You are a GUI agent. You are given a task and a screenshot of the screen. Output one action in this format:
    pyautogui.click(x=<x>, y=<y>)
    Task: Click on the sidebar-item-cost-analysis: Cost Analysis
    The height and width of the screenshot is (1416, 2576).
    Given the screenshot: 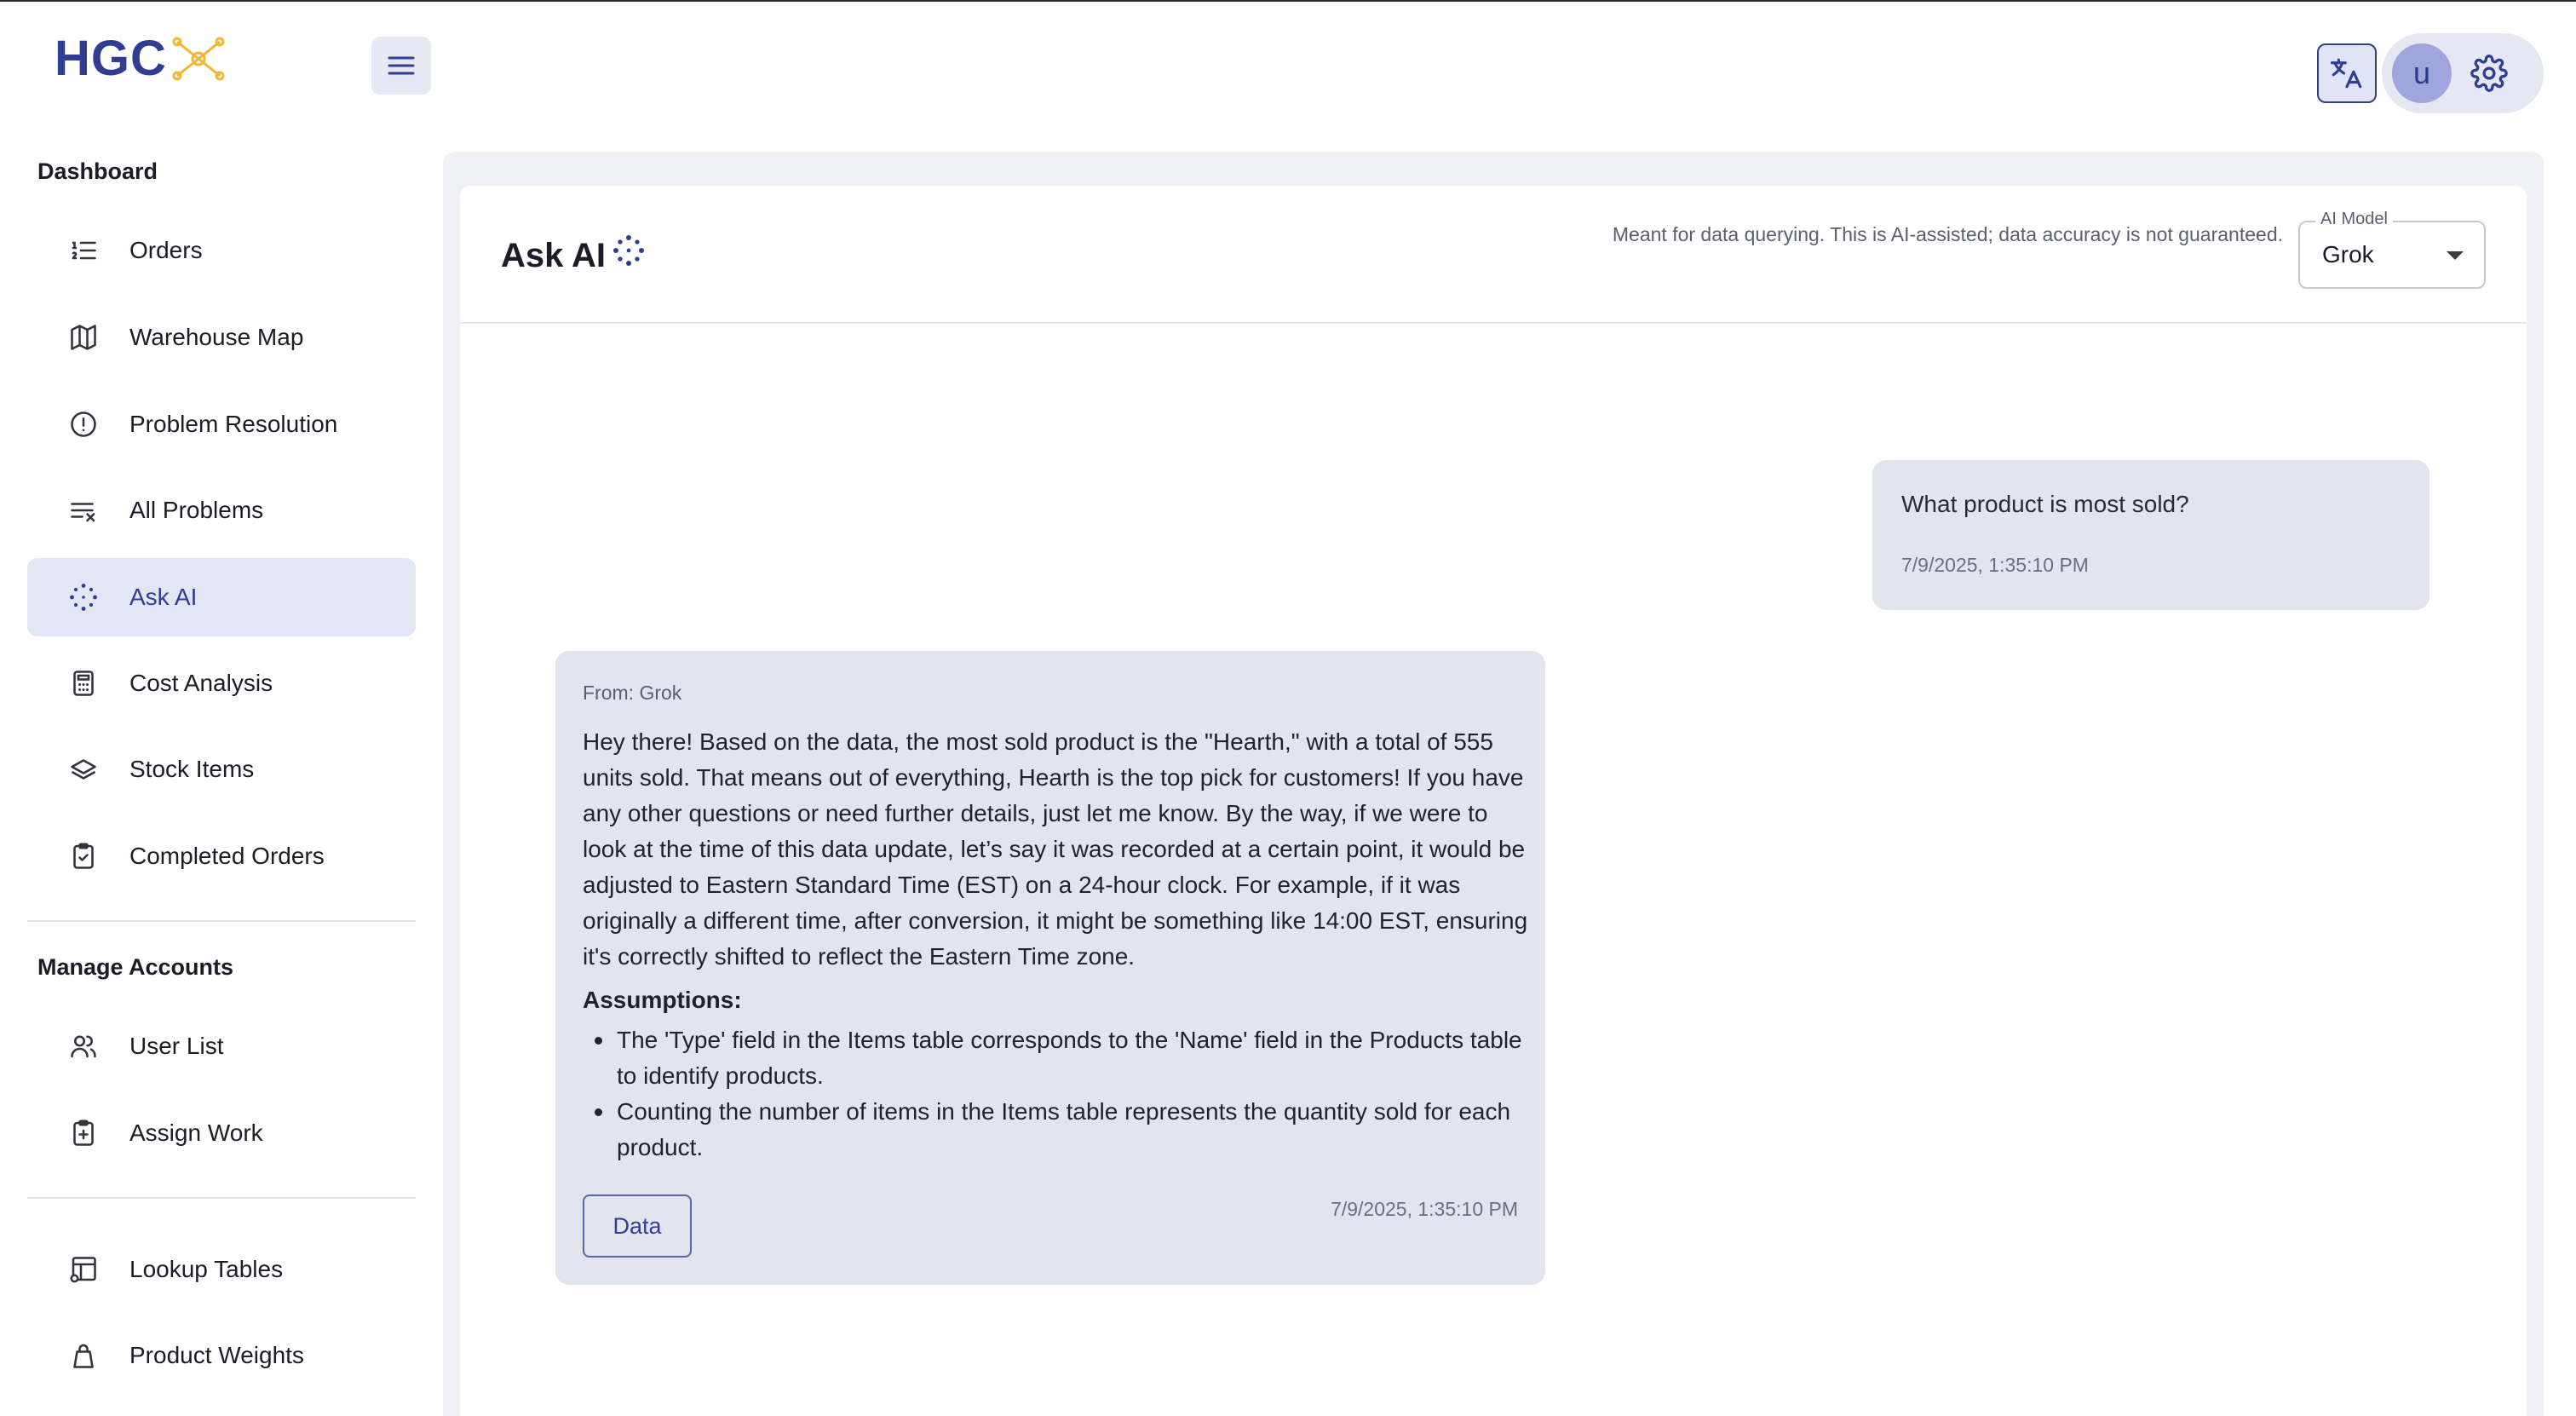 What is the action you would take?
    pyautogui.click(x=222, y=683)
    